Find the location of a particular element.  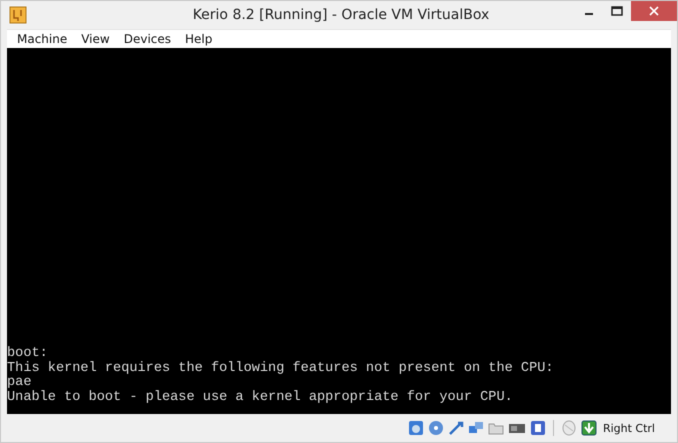

cd-icon is located at coordinates (436, 428).